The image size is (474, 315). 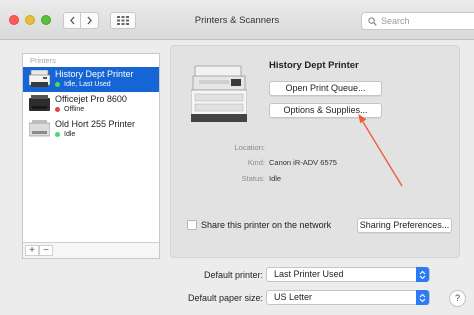 I want to click on printer-status-text: Idle, so click(x=70, y=134).